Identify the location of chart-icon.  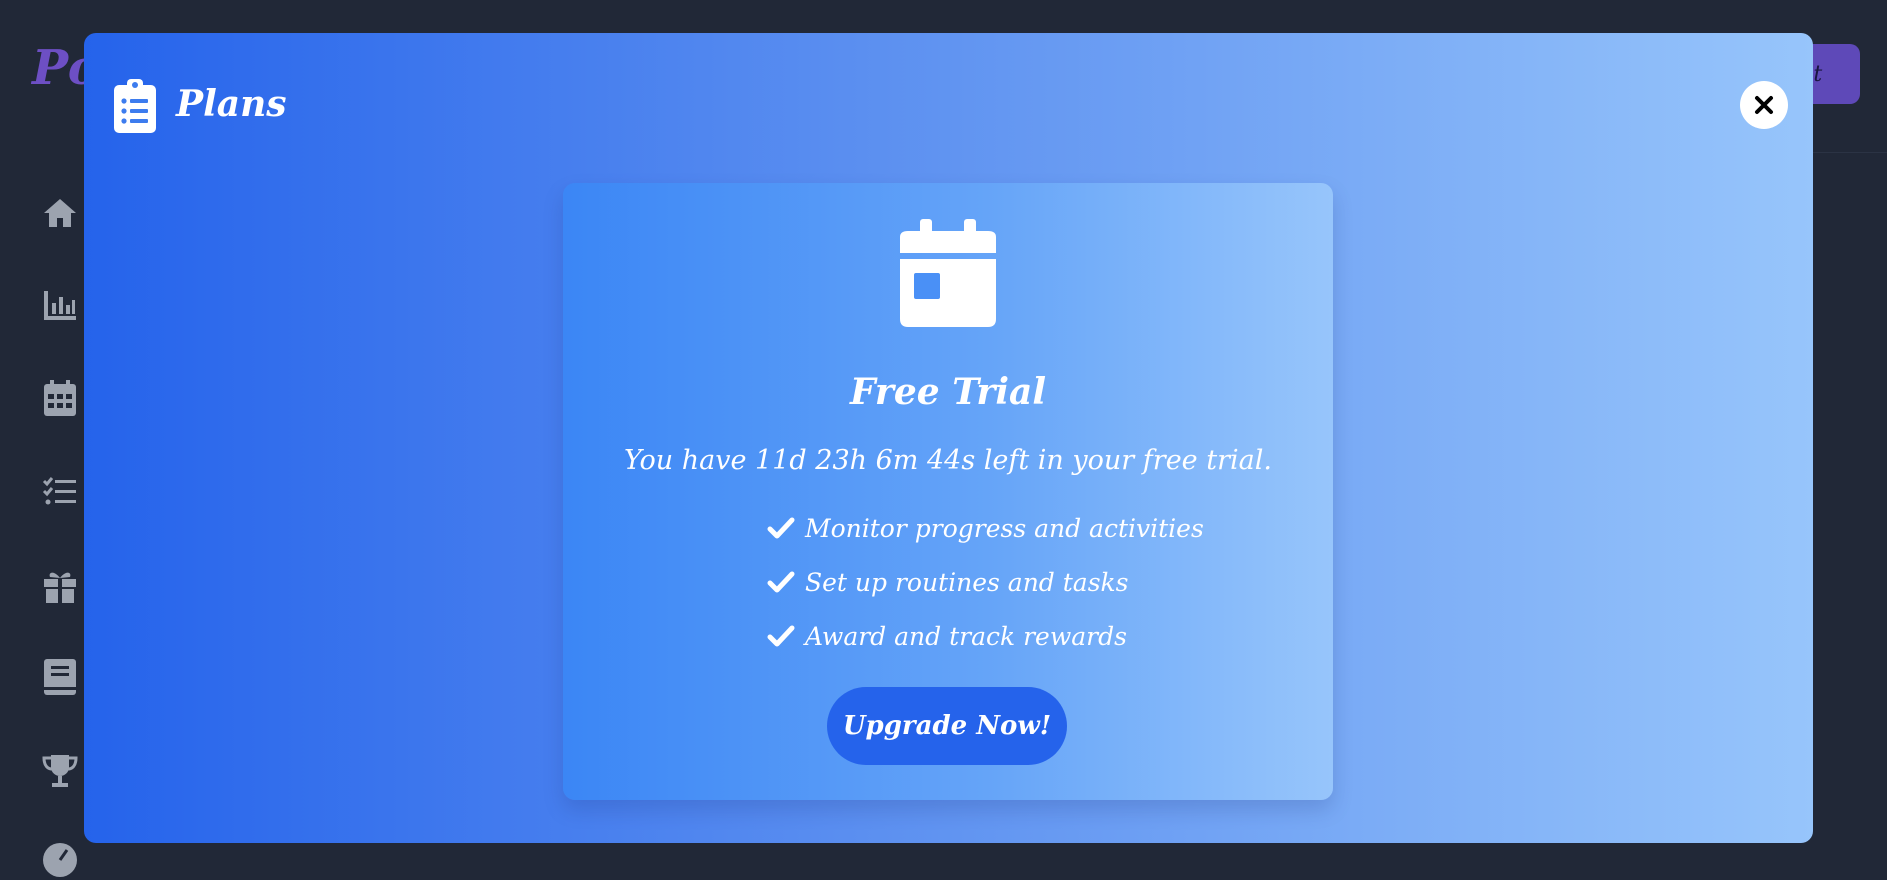
(60, 305).